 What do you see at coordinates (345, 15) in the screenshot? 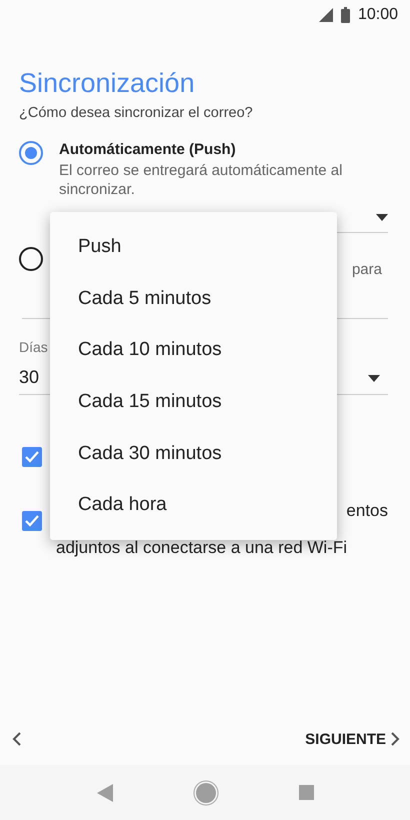
I see `battery-icon` at bounding box center [345, 15].